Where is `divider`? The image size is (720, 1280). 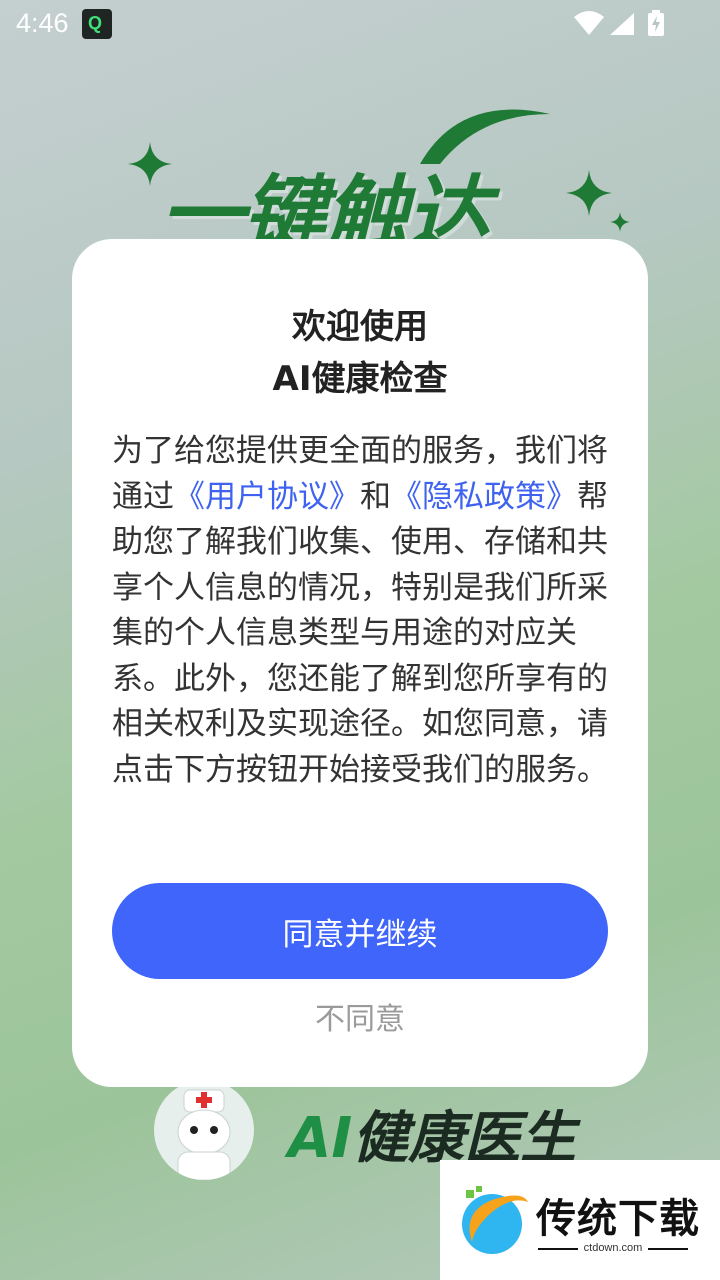
divider is located at coordinates (668, 1249).